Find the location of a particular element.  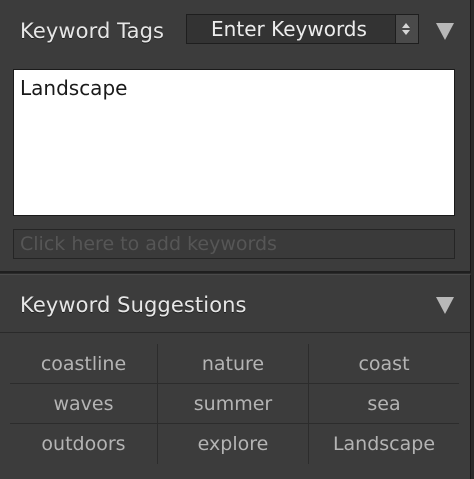

keyword-tags-title: Keyword Tags is located at coordinates (92, 31).